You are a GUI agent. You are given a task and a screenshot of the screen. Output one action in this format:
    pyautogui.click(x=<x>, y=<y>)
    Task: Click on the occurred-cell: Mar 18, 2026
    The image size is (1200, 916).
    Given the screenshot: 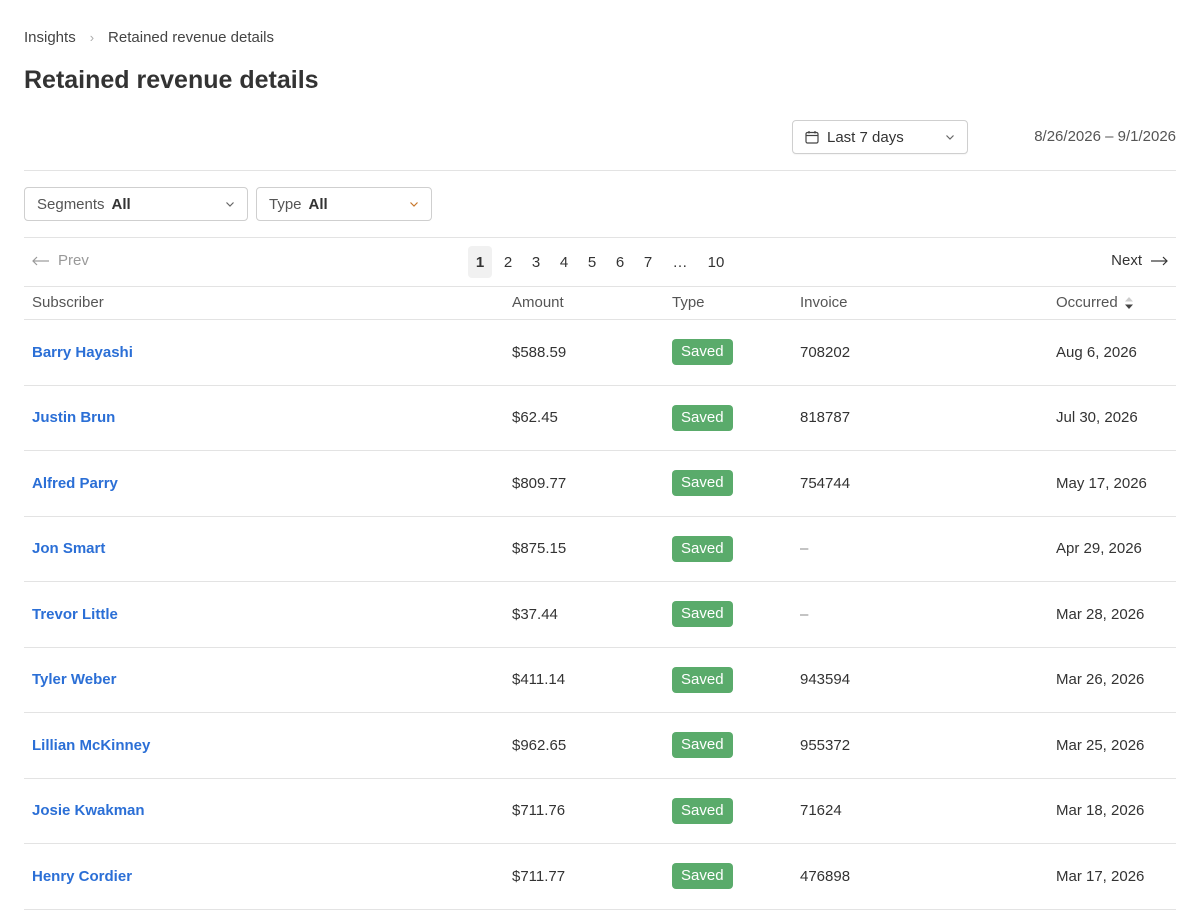 What is the action you would take?
    pyautogui.click(x=1100, y=811)
    